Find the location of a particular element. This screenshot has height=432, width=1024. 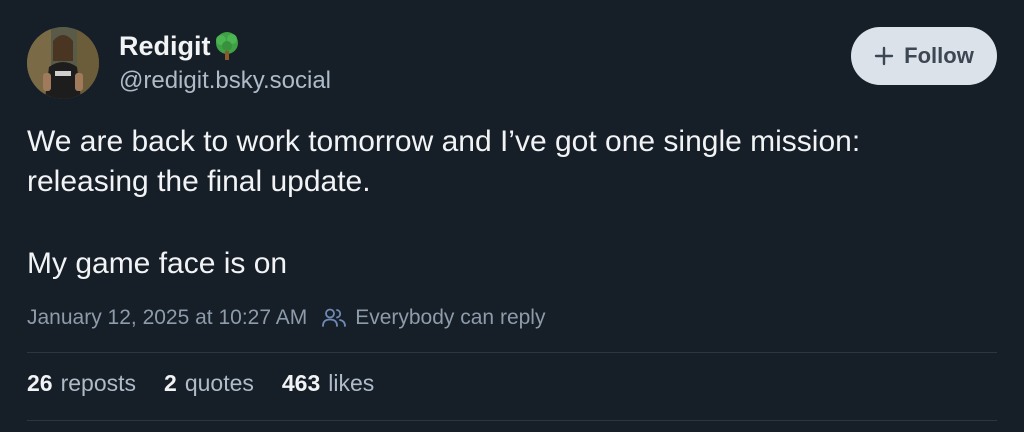

post-timestamp: January 12, 2025 at 10:27 AM is located at coordinates (167, 318).